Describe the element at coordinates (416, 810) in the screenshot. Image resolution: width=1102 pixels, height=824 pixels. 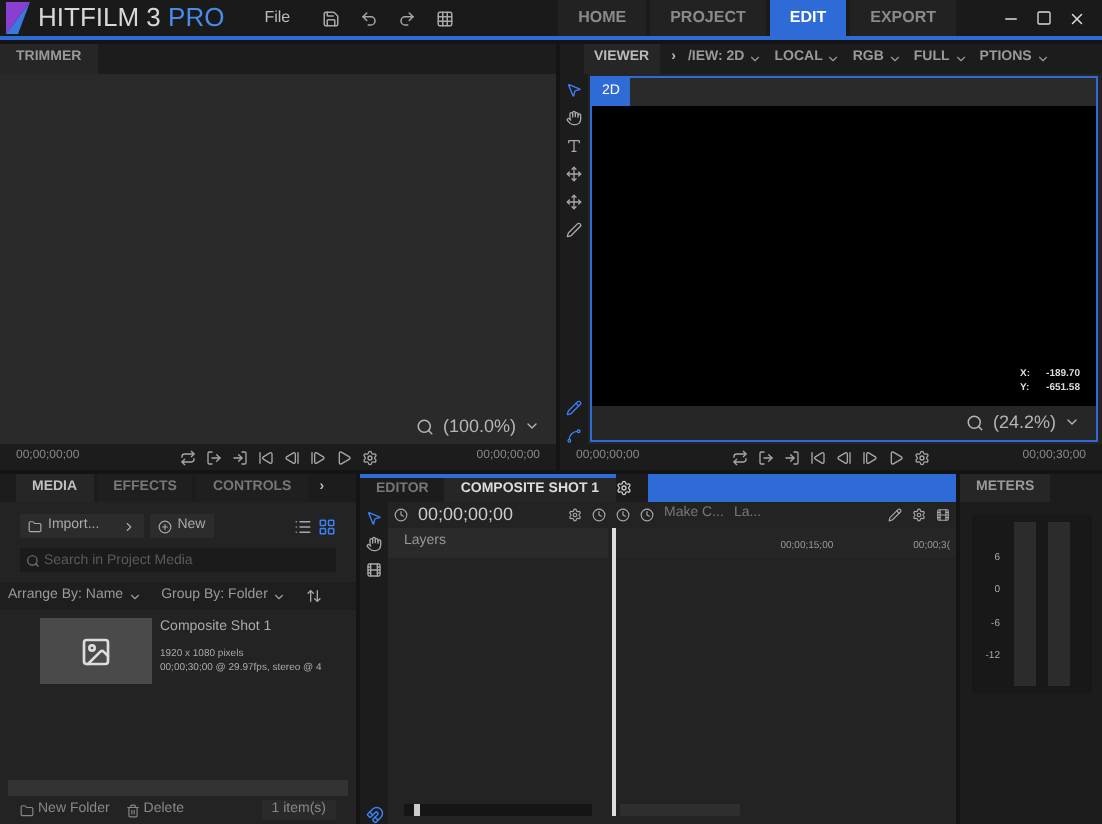
I see `zoom-slider-thumb` at that location.